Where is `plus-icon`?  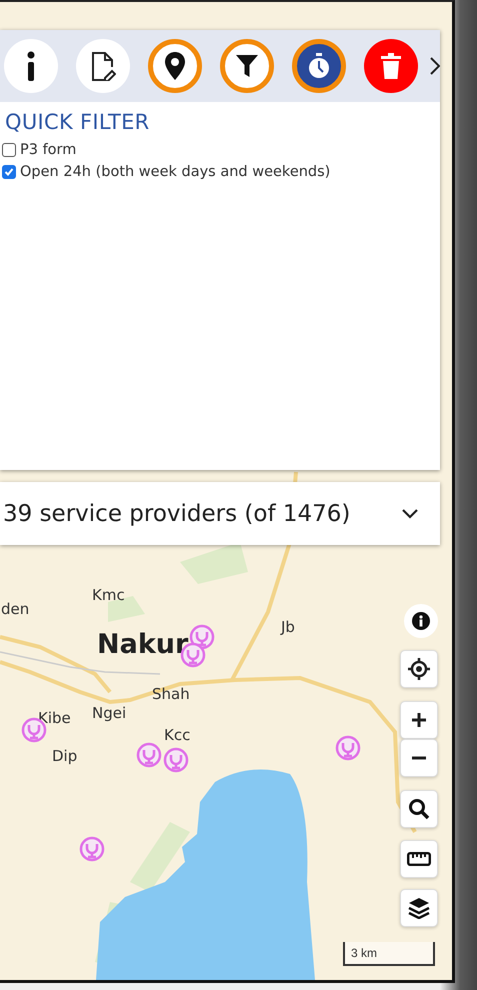 plus-icon is located at coordinates (419, 720).